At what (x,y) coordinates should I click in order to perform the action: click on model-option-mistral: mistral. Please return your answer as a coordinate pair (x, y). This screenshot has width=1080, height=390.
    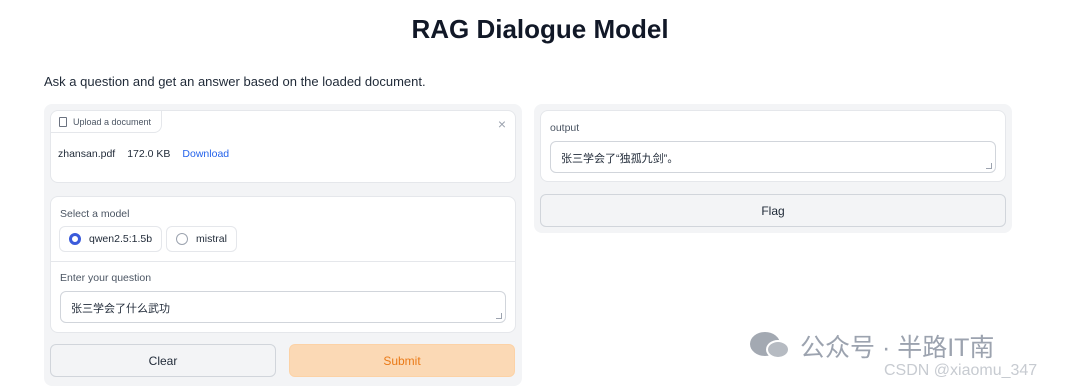
    Looking at the image, I should click on (201, 239).